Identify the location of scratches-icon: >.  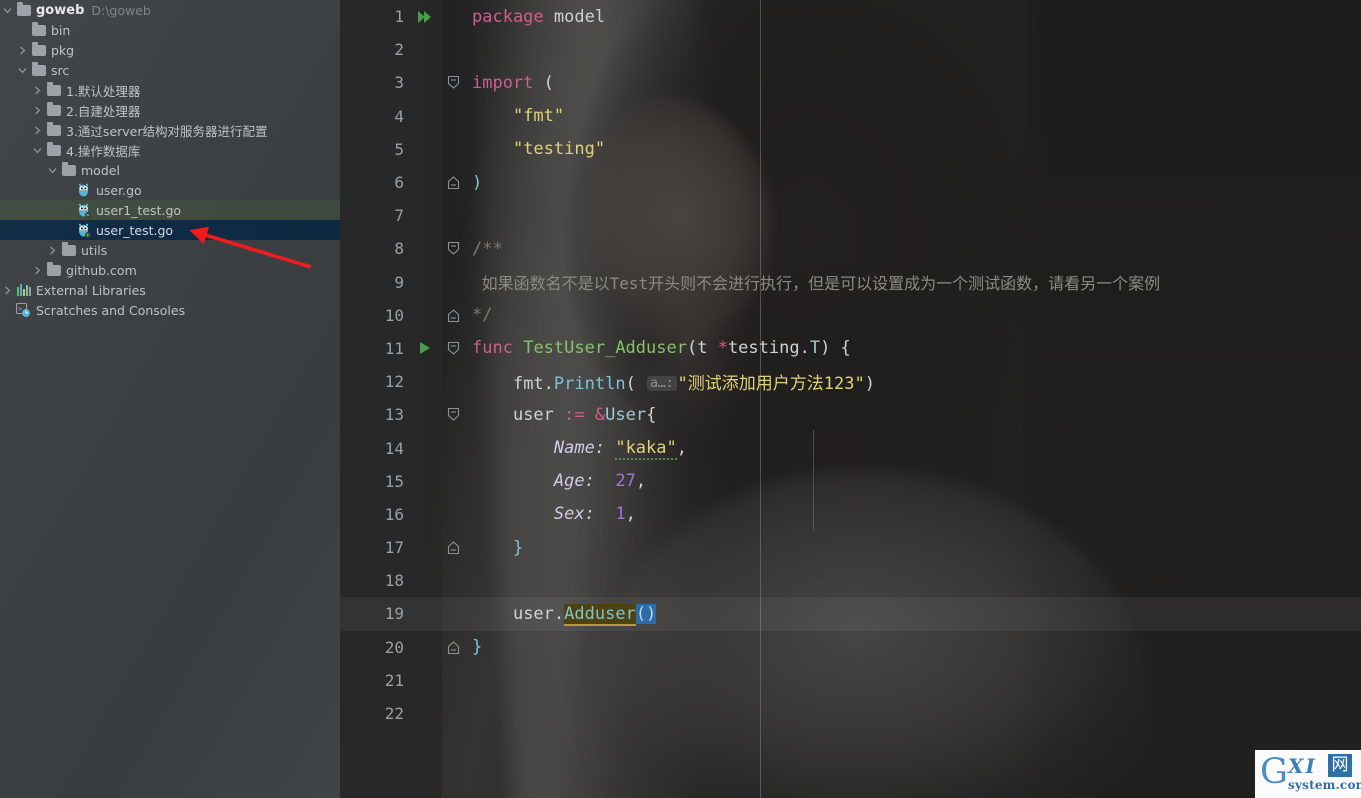
(23, 310).